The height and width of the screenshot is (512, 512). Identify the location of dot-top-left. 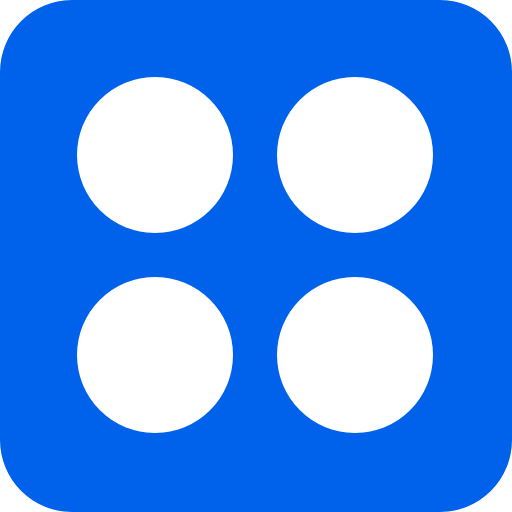
(155, 155).